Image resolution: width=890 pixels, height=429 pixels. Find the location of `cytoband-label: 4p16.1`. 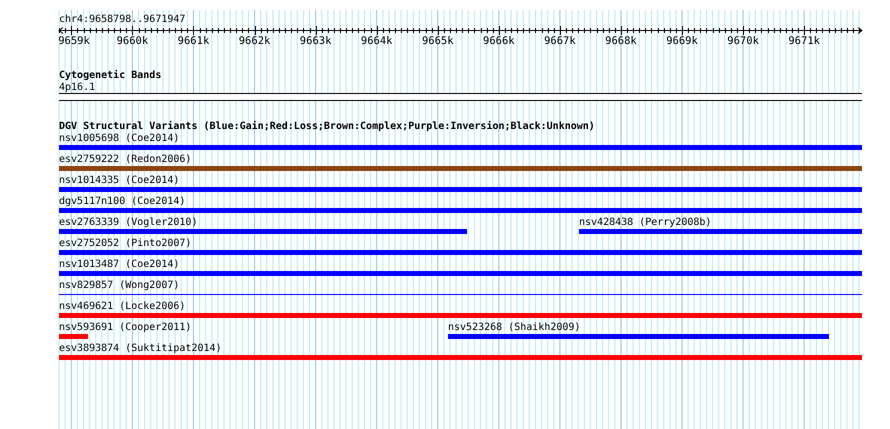

cytoband-label: 4p16.1 is located at coordinates (77, 87).